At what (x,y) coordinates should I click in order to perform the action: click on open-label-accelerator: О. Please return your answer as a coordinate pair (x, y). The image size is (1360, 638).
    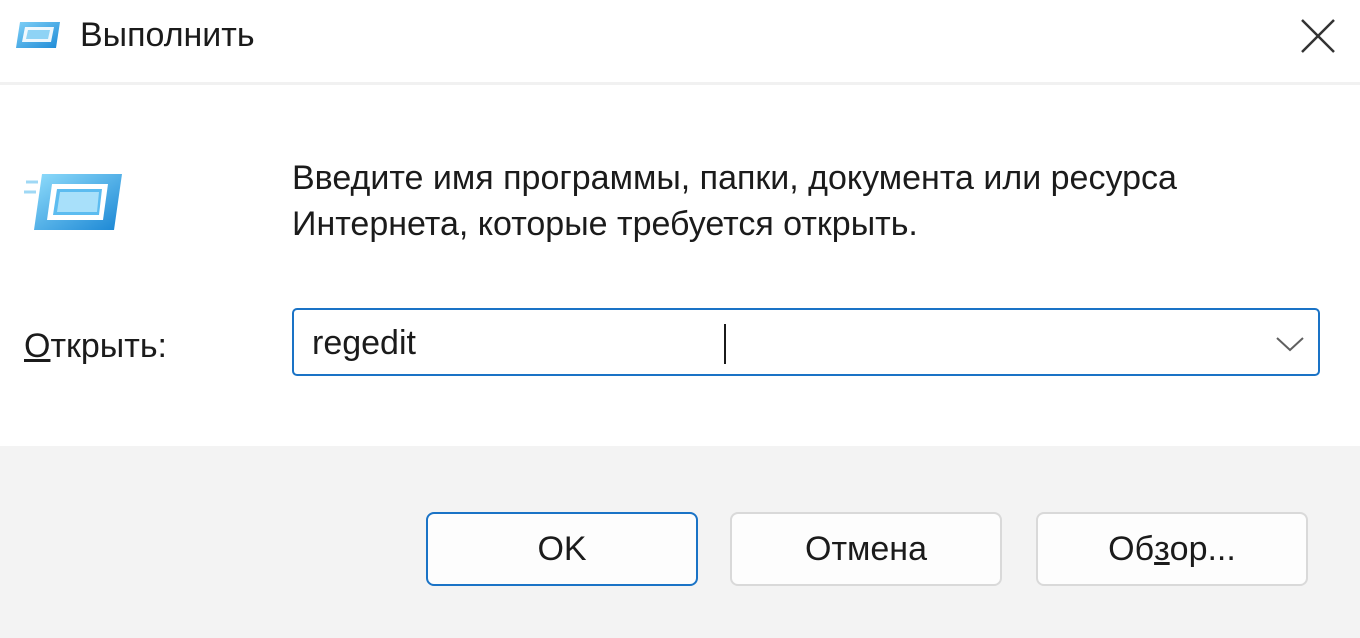
    Looking at the image, I should click on (37, 346).